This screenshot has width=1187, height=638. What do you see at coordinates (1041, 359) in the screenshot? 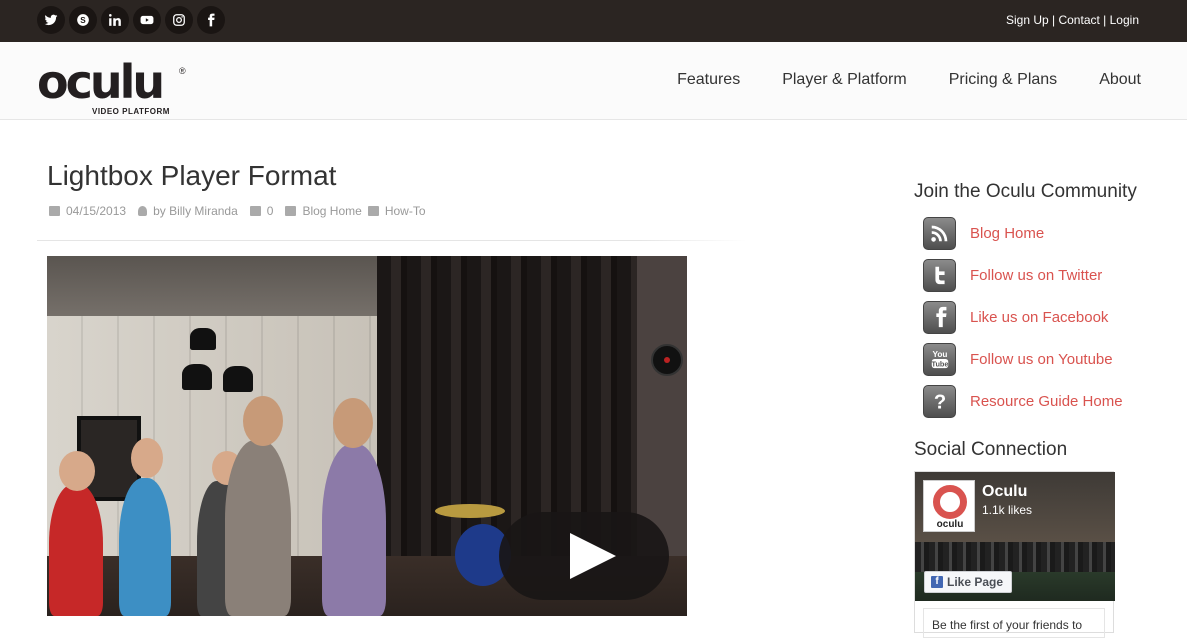
I see `sidebar-link-youtube: Follow us on Youtube` at bounding box center [1041, 359].